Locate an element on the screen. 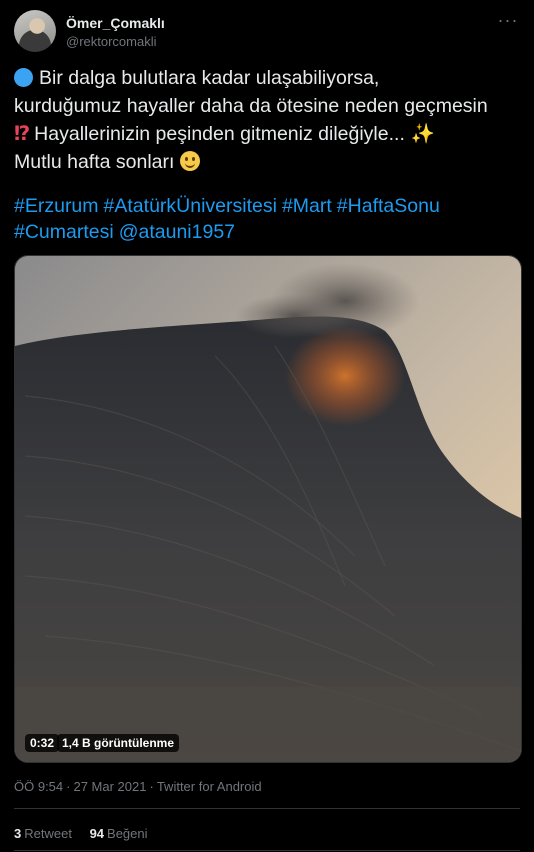 The image size is (534, 852). tweet-source: Twitter for Android is located at coordinates (209, 786).